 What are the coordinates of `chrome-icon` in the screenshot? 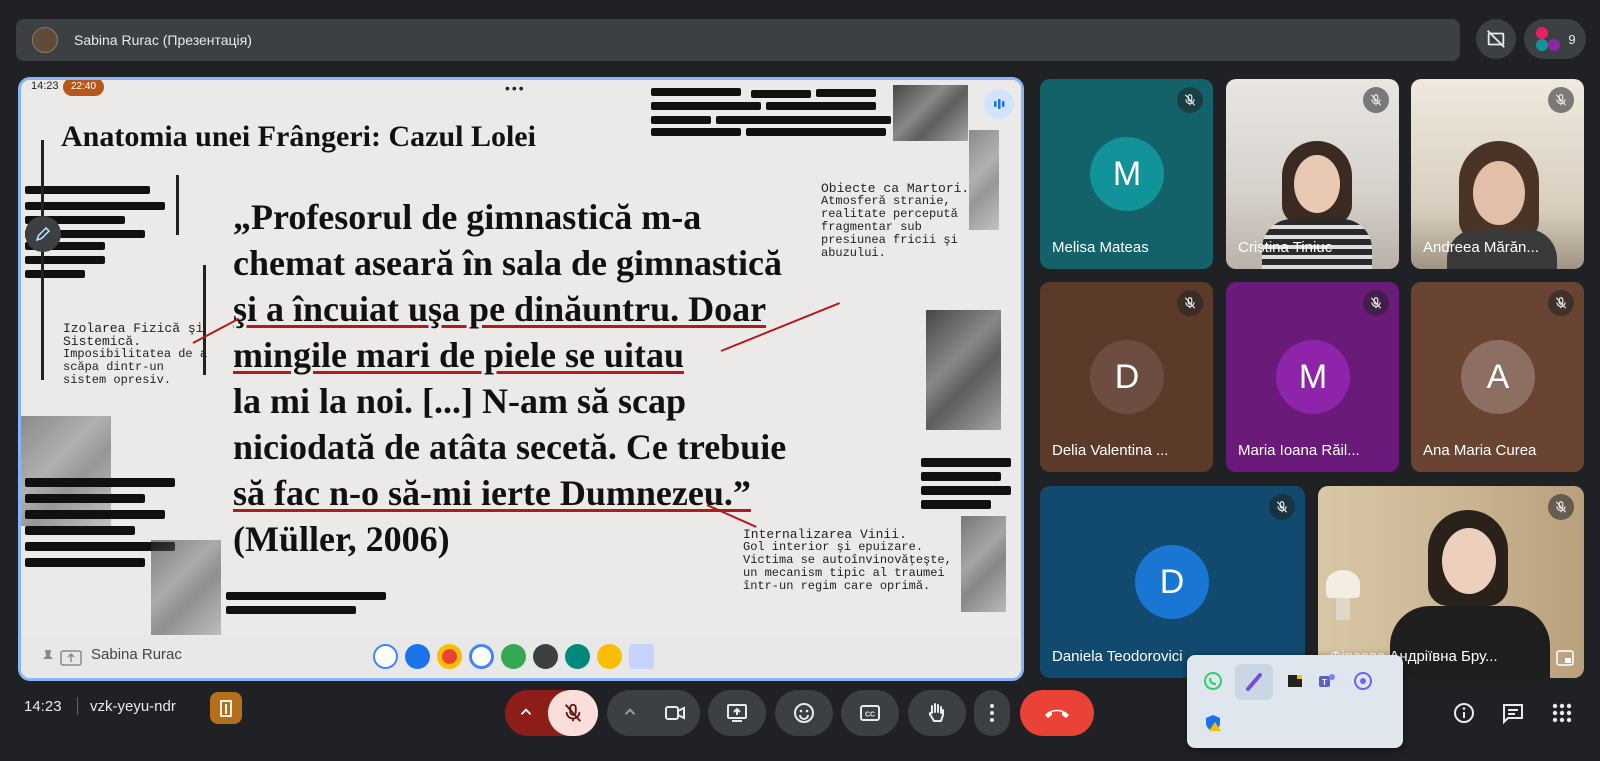 It's located at (449, 656).